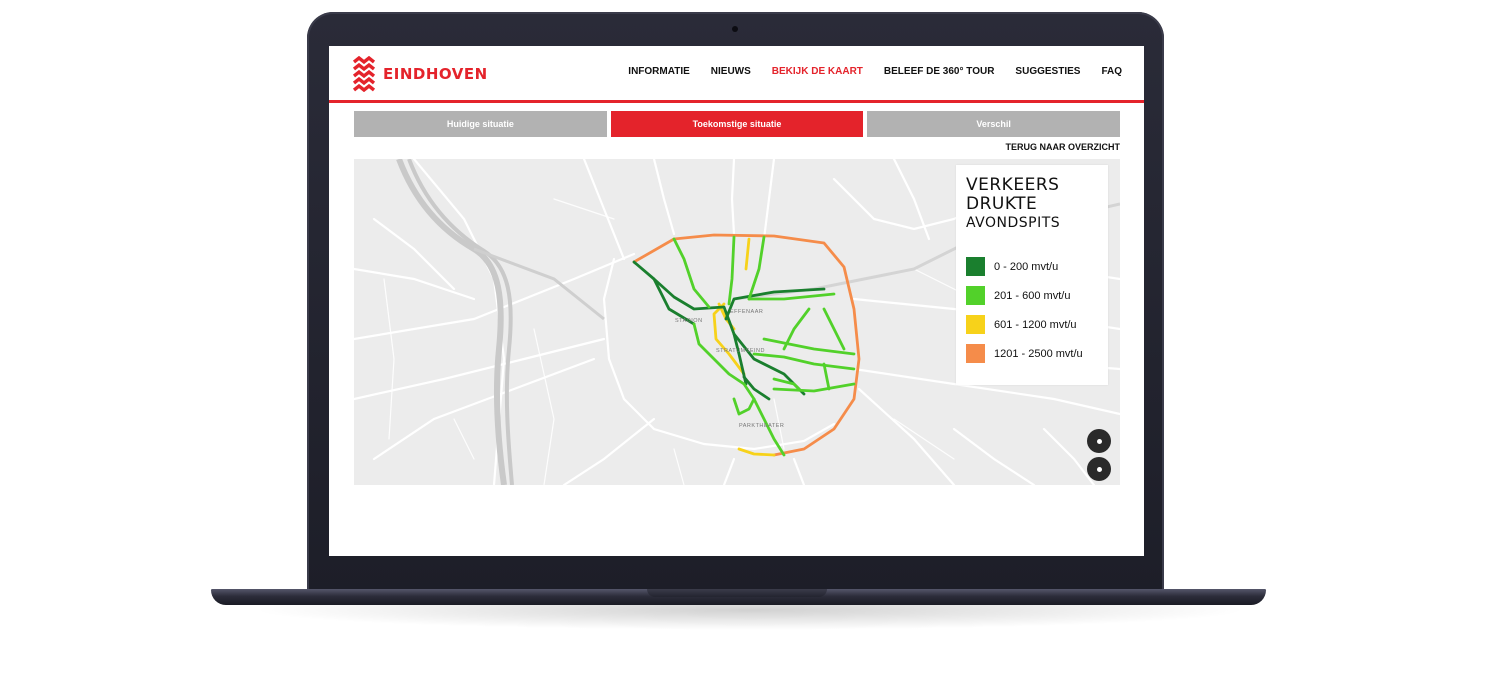 The height and width of the screenshot is (699, 1503). What do you see at coordinates (939, 71) in the screenshot?
I see `nav-360-tour: BELEEF DE 360° TOUR` at bounding box center [939, 71].